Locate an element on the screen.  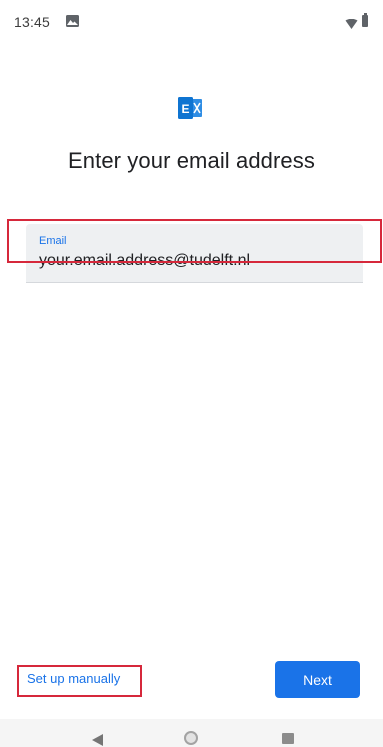
svg-text: E is located at coordinates (186, 109).